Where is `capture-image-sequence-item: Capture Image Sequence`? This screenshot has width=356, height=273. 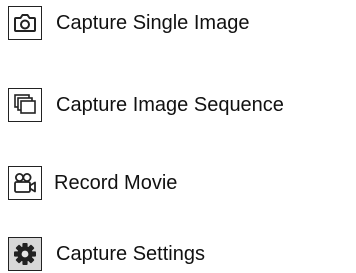
capture-image-sequence-item: Capture Image Sequence is located at coordinates (146, 105).